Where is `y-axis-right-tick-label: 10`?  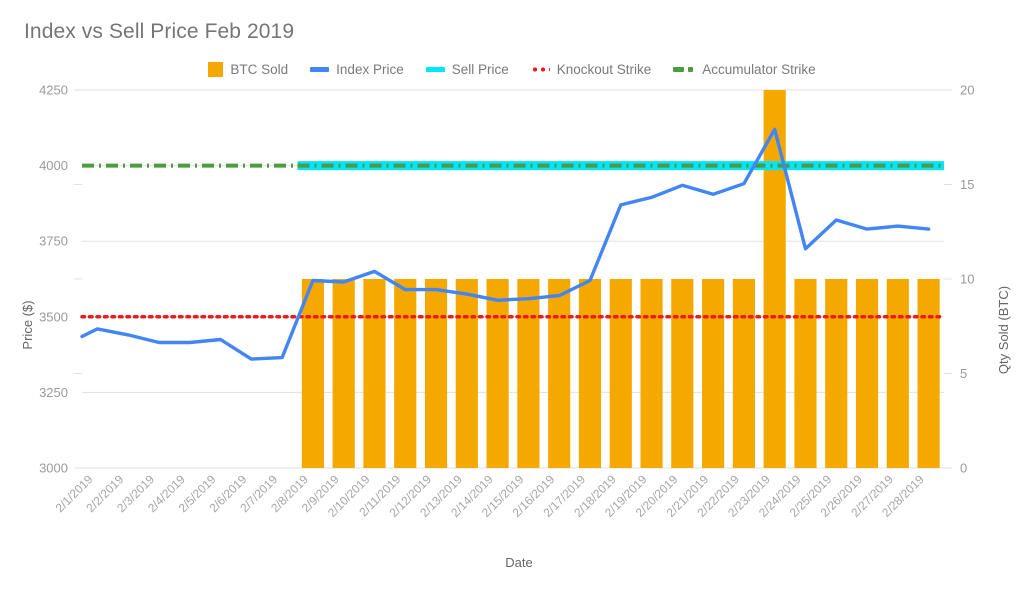
y-axis-right-tick-label: 10 is located at coordinates (967, 279).